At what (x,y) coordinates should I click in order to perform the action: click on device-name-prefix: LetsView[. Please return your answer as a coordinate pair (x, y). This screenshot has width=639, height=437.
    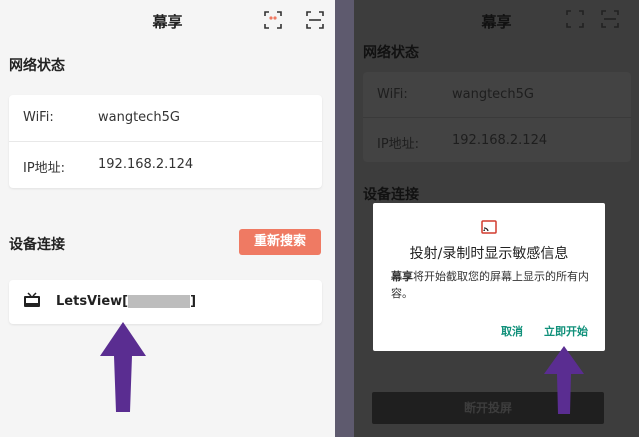
    Looking at the image, I should click on (92, 301).